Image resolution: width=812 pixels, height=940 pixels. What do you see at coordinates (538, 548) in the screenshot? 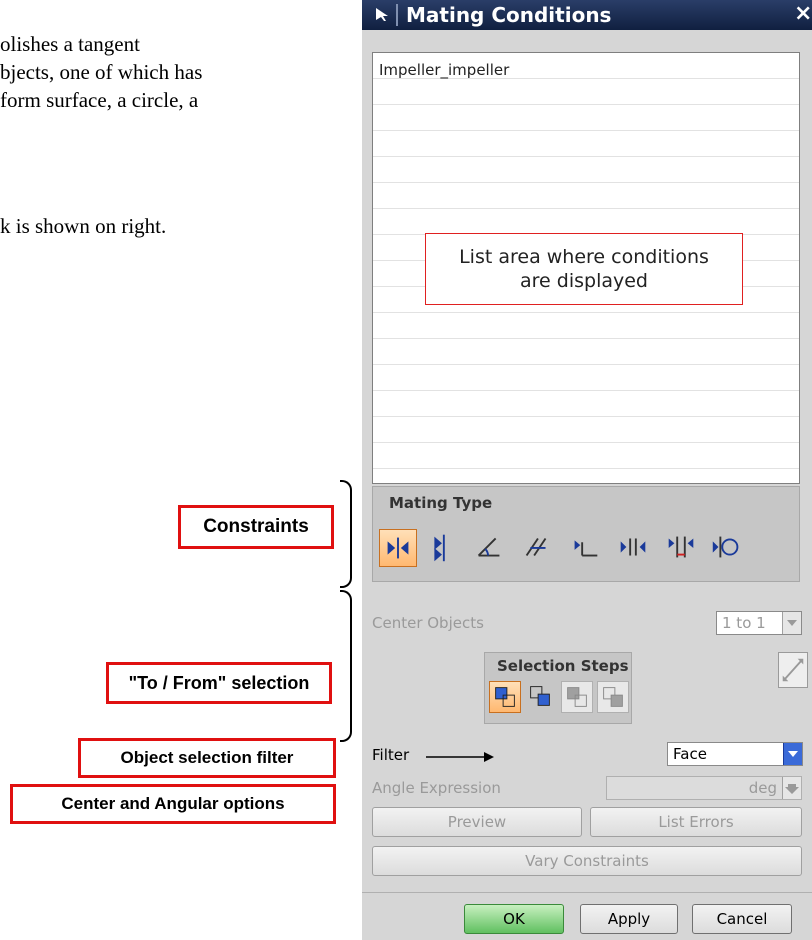
I see `parallel-icon` at bounding box center [538, 548].